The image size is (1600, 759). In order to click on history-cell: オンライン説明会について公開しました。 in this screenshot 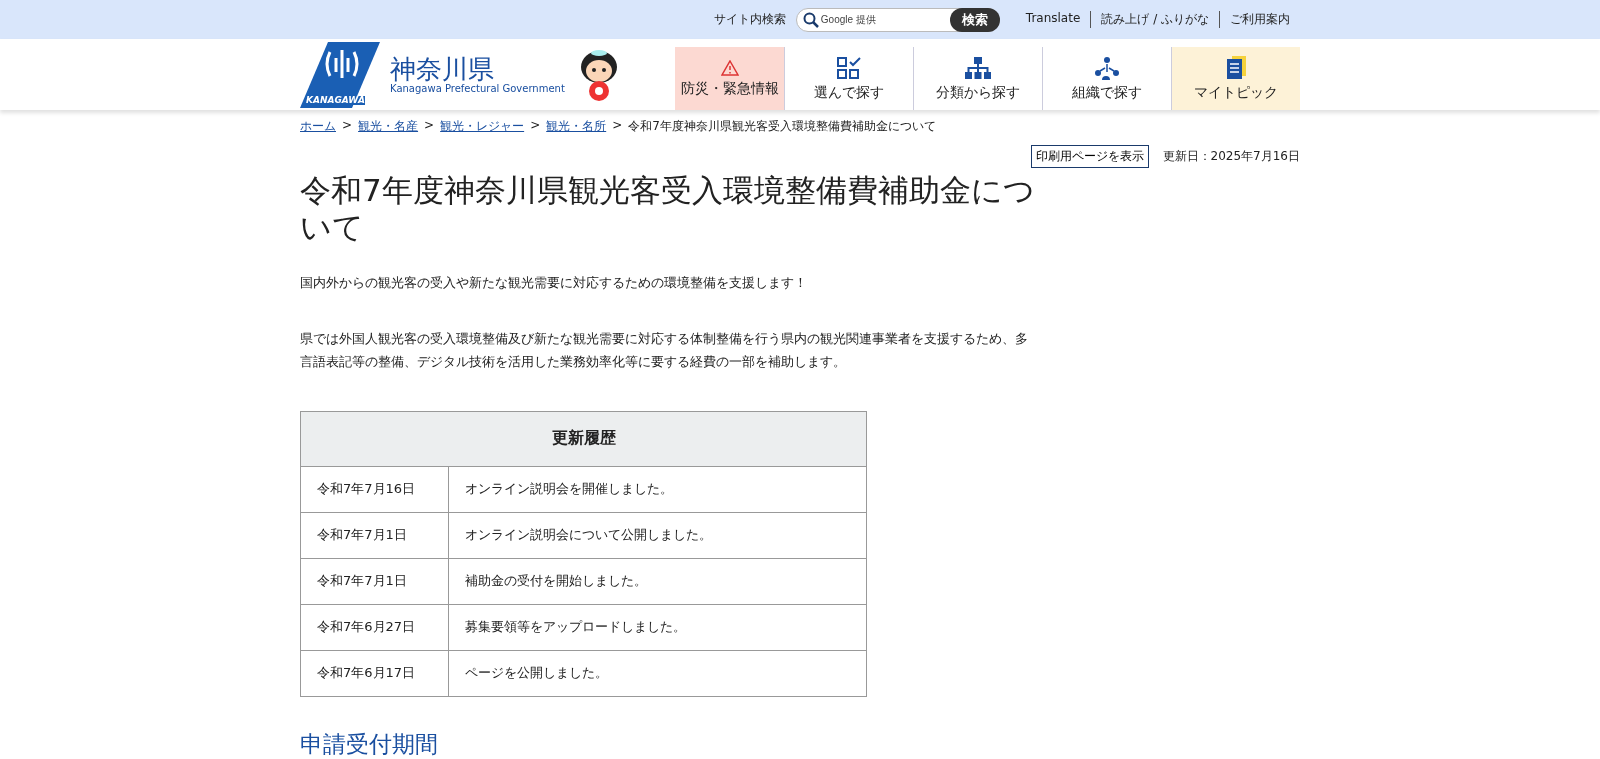, I will do `click(657, 535)`.